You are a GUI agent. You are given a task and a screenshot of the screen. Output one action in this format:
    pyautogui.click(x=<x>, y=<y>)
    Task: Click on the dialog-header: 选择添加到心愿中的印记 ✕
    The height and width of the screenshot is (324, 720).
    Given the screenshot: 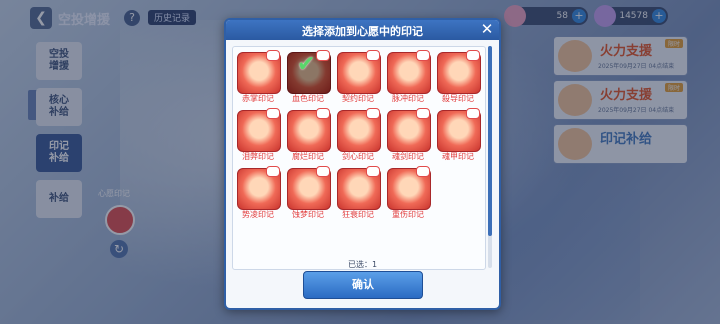 What is the action you would take?
    pyautogui.click(x=362, y=30)
    